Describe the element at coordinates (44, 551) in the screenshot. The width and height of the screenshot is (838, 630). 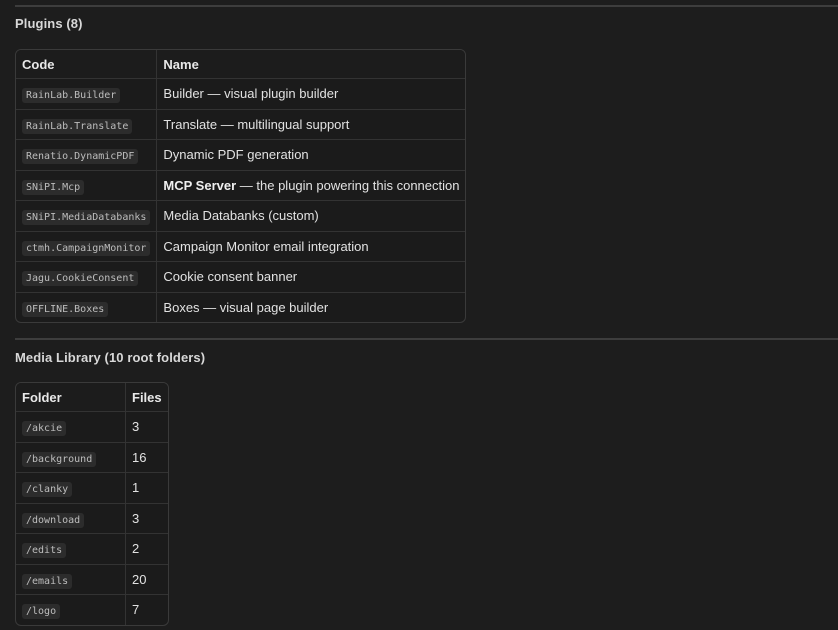
I see `folder-path: /edits` at that location.